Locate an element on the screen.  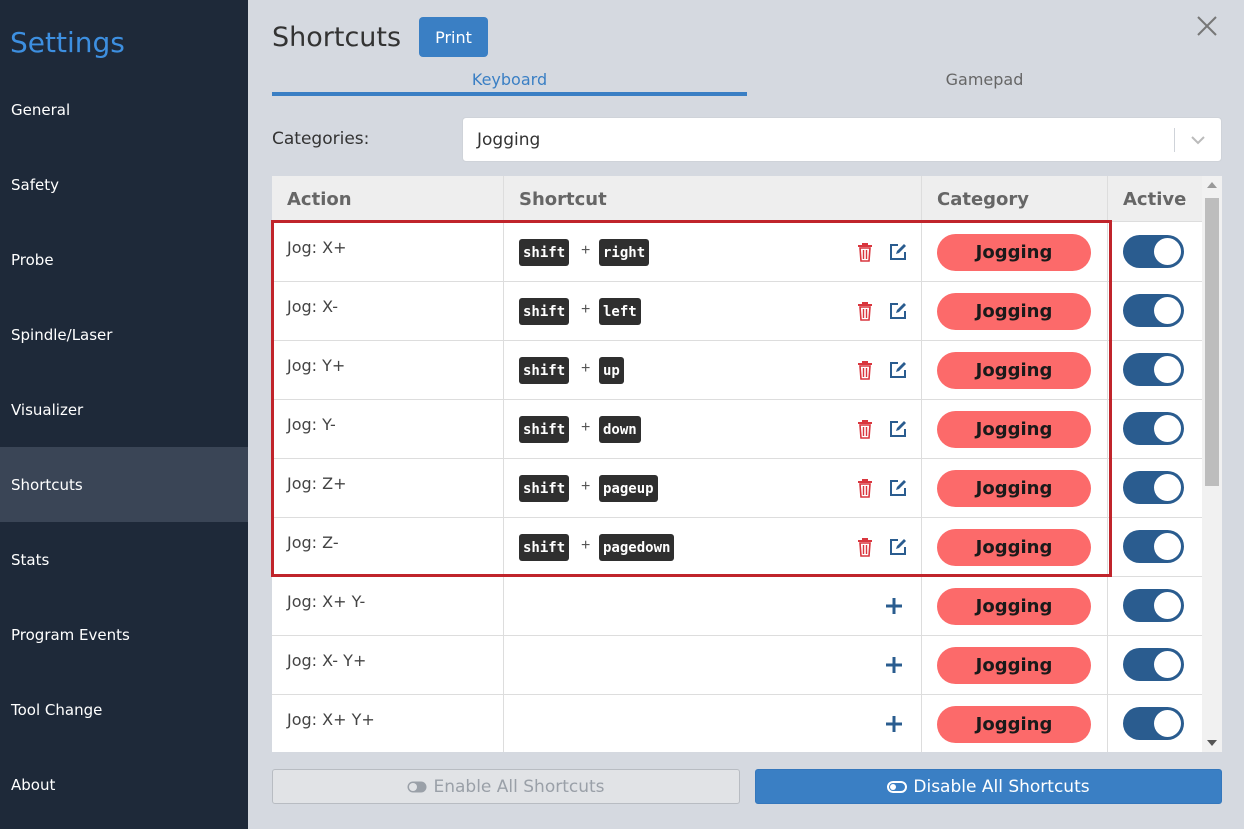
sidebar-item-about: About is located at coordinates (124, 784).